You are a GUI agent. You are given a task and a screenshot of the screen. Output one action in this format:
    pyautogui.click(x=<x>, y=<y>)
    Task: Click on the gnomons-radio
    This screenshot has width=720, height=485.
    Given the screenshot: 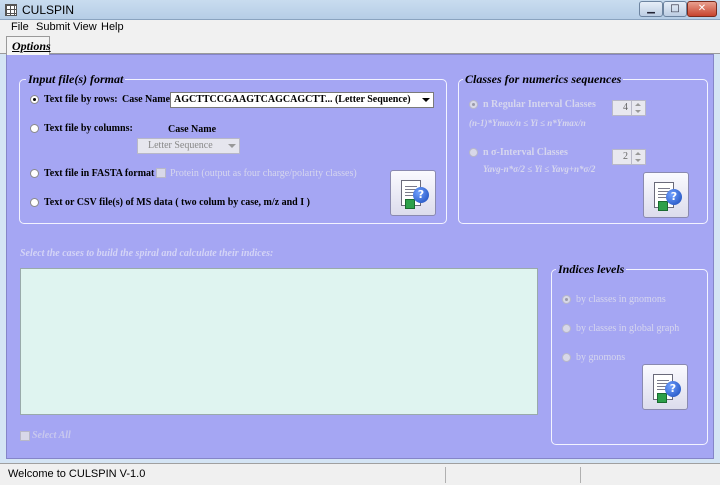 What is the action you would take?
    pyautogui.click(x=566, y=357)
    